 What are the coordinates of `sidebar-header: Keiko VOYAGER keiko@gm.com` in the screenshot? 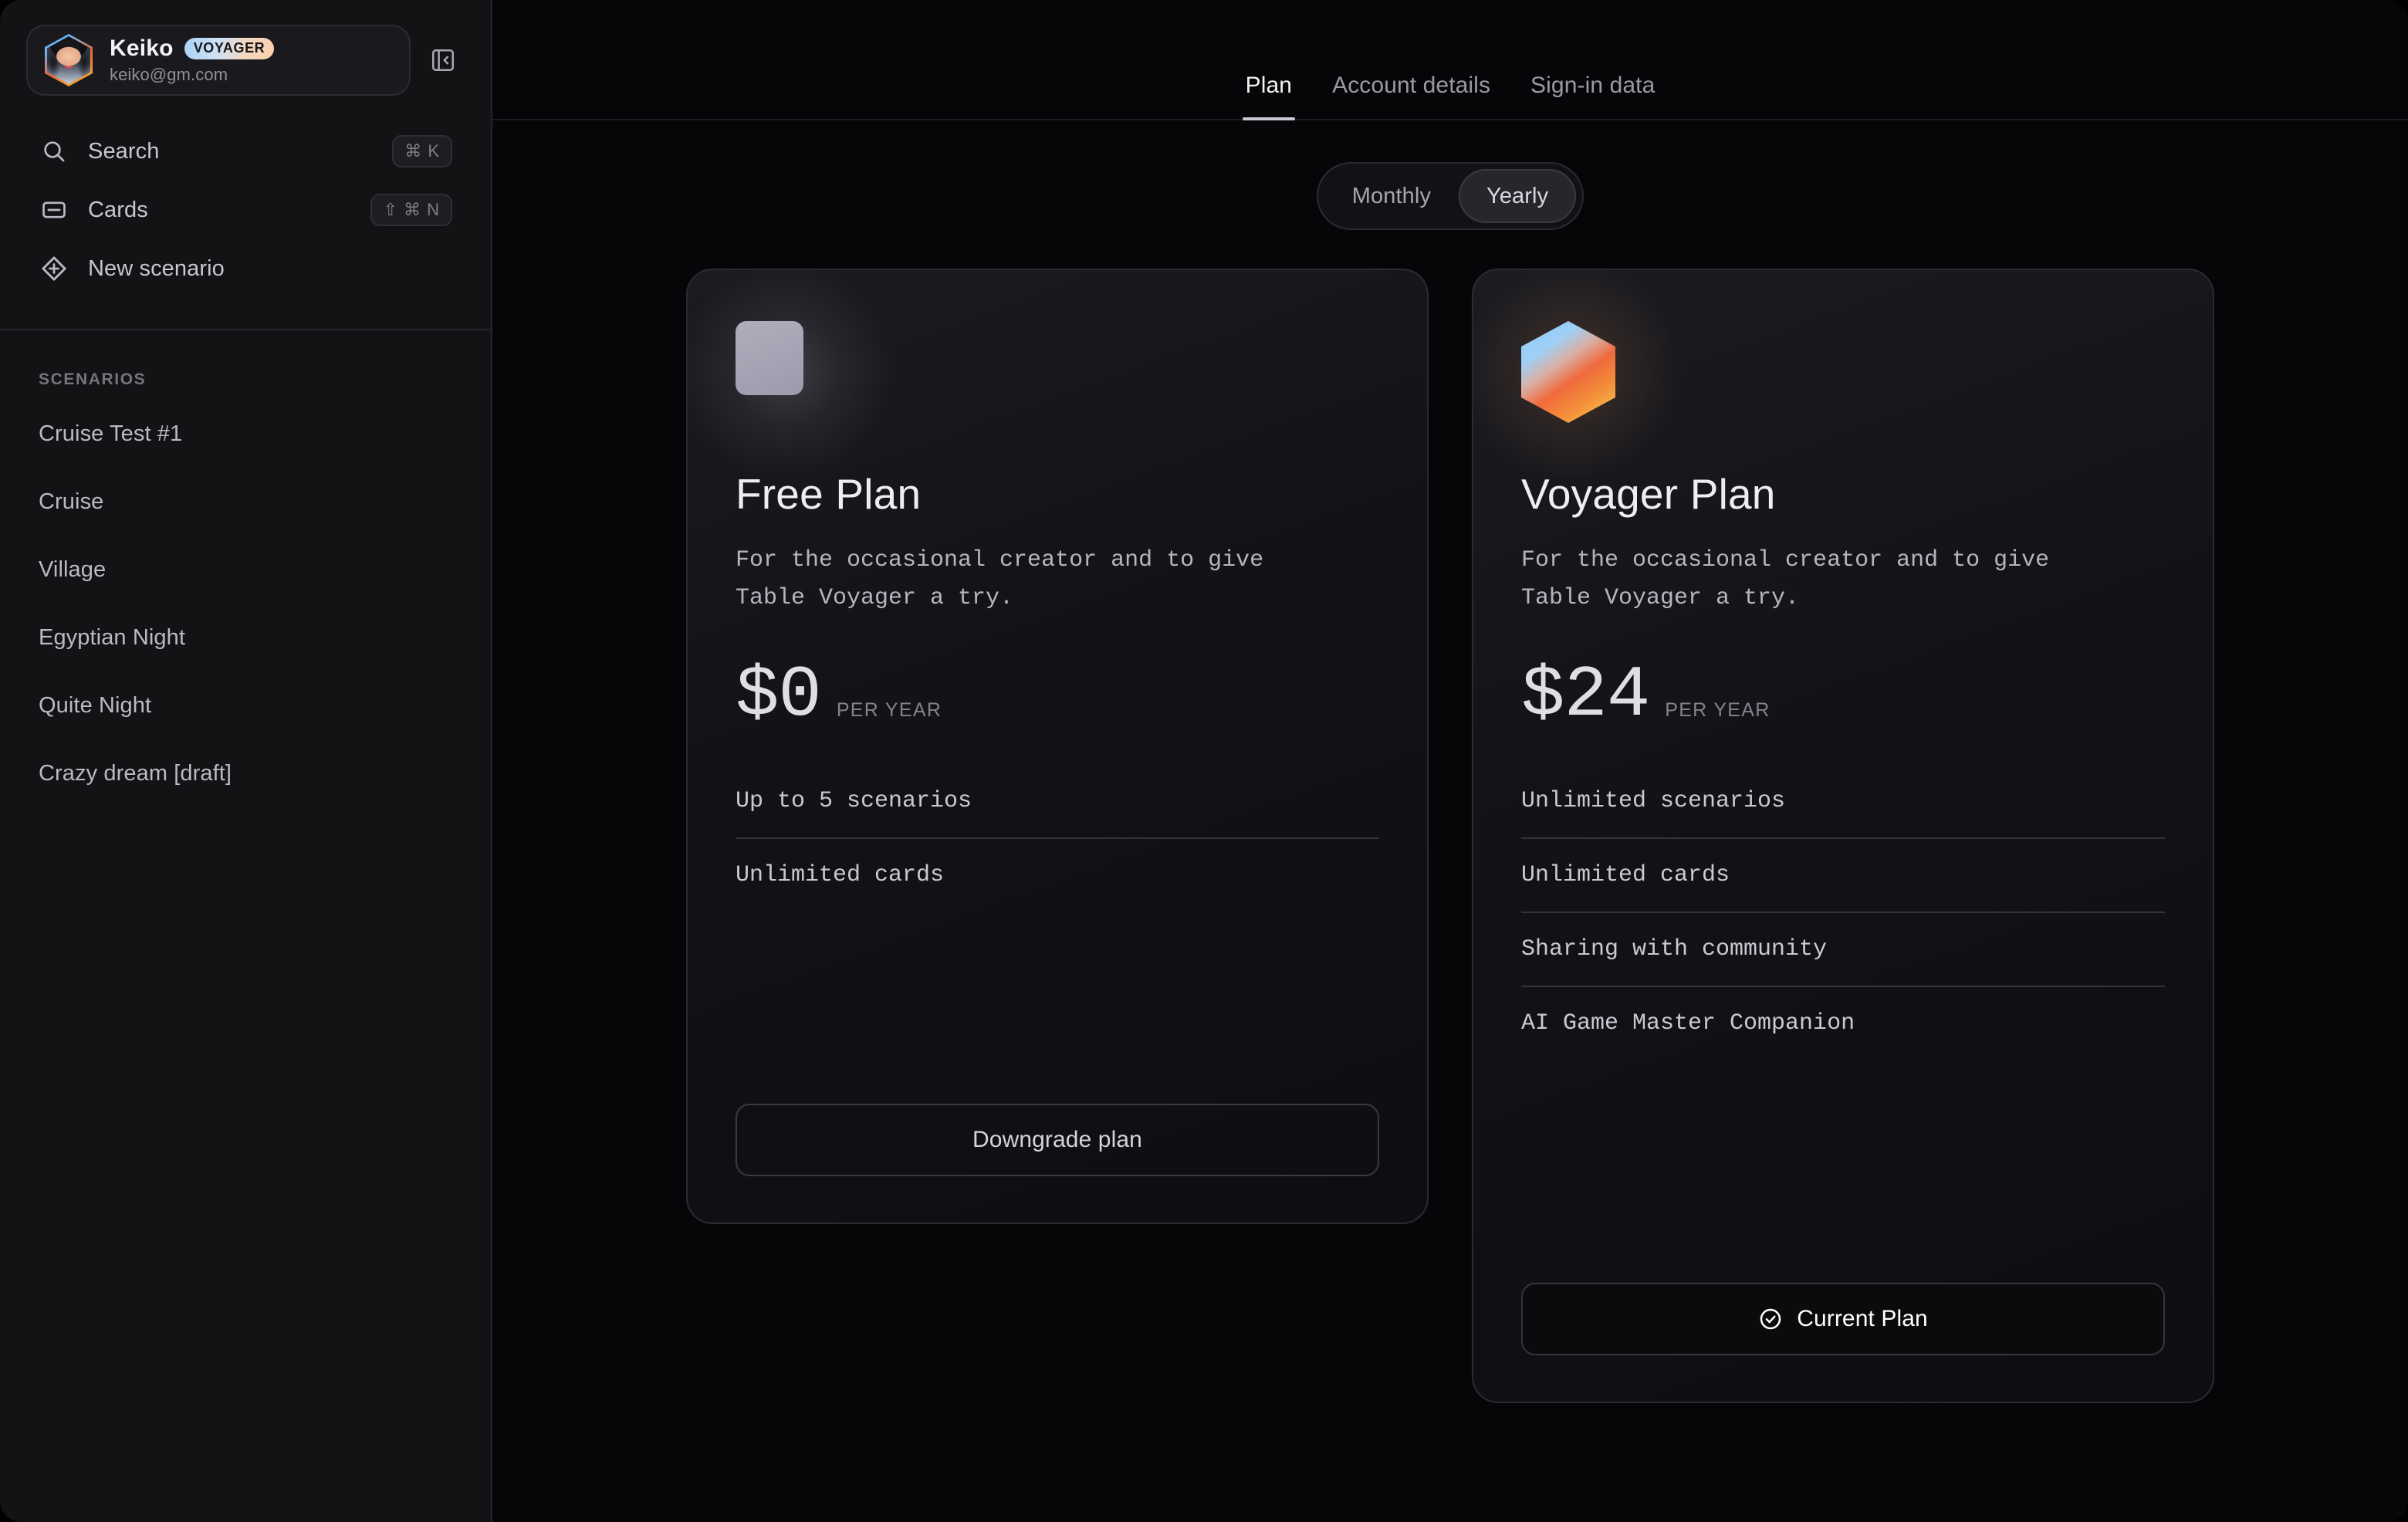 It's located at (246, 48).